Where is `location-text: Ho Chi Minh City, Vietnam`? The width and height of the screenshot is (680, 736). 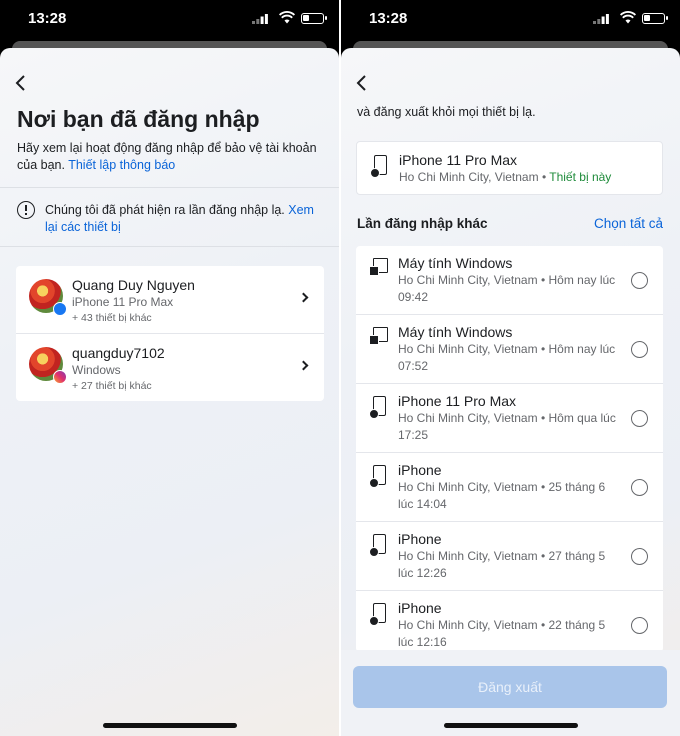
location-text: Ho Chi Minh City, Vietnam is located at coordinates (469, 177).